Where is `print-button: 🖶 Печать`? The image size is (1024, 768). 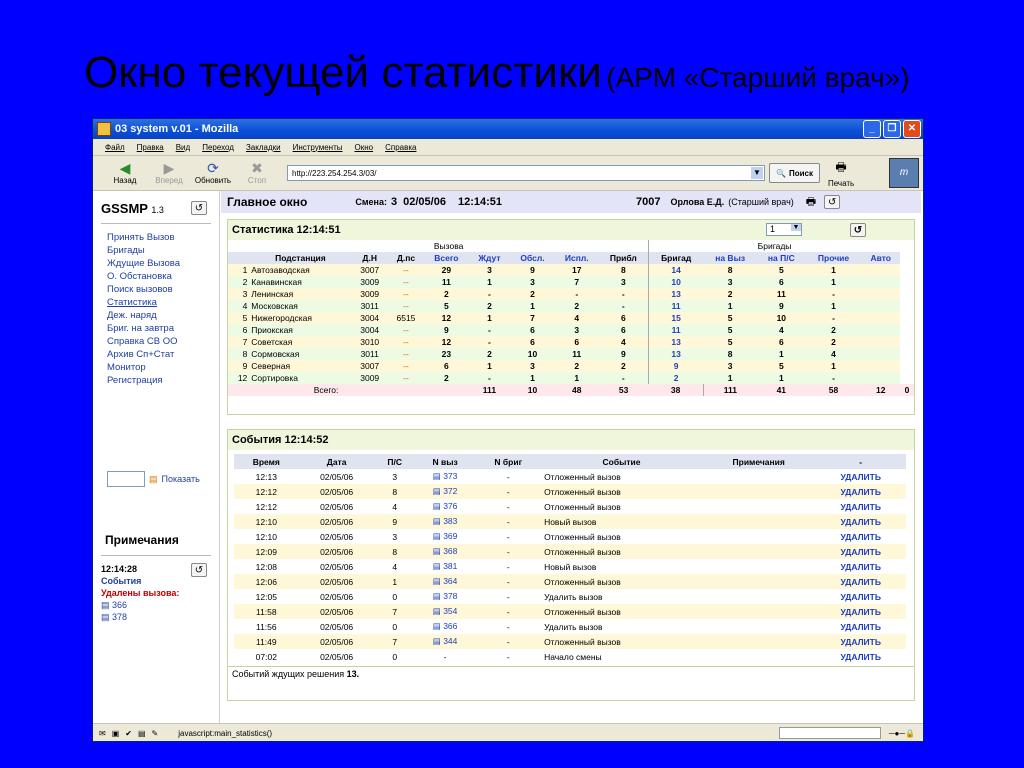 print-button: 🖶 Печать is located at coordinates (841, 173).